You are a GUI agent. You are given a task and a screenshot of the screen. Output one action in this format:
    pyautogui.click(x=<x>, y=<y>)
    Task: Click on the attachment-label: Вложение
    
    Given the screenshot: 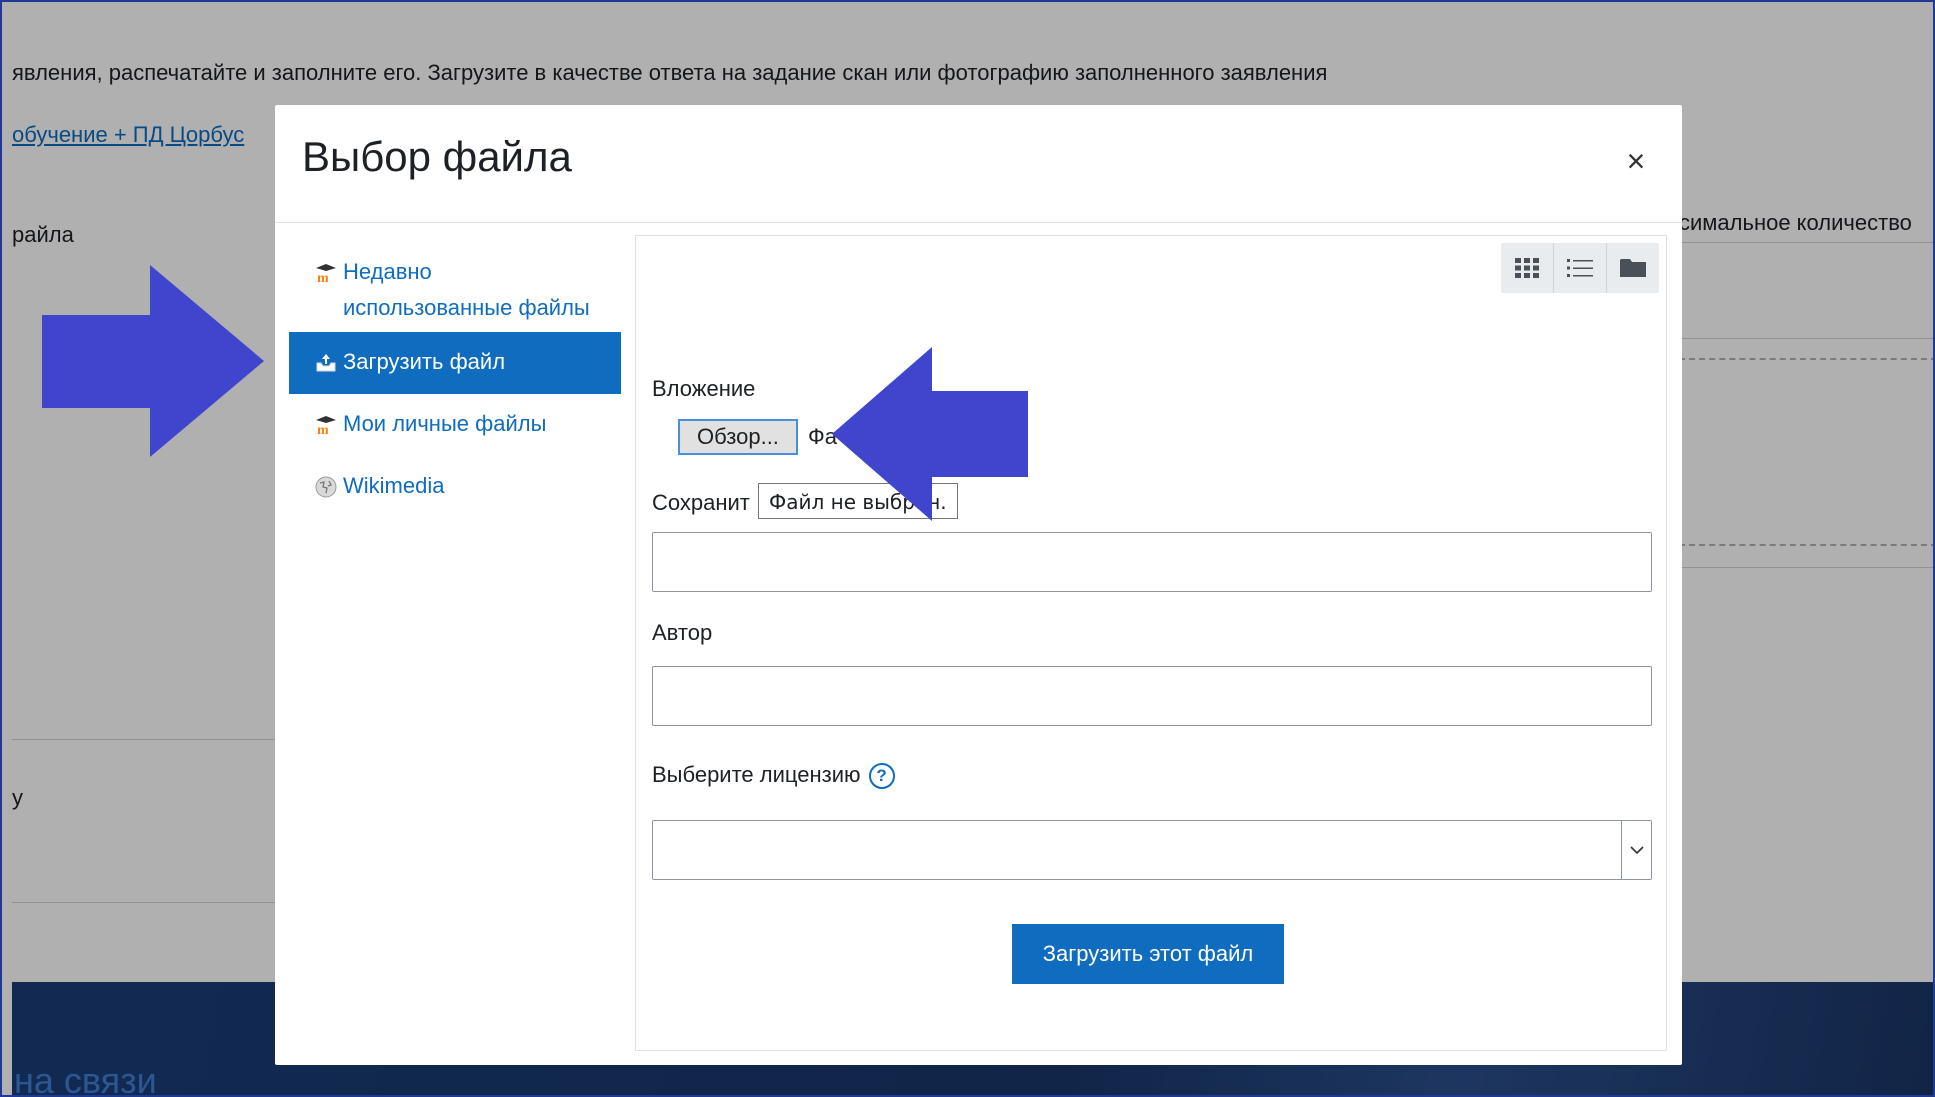 What is the action you would take?
    pyautogui.click(x=704, y=388)
    